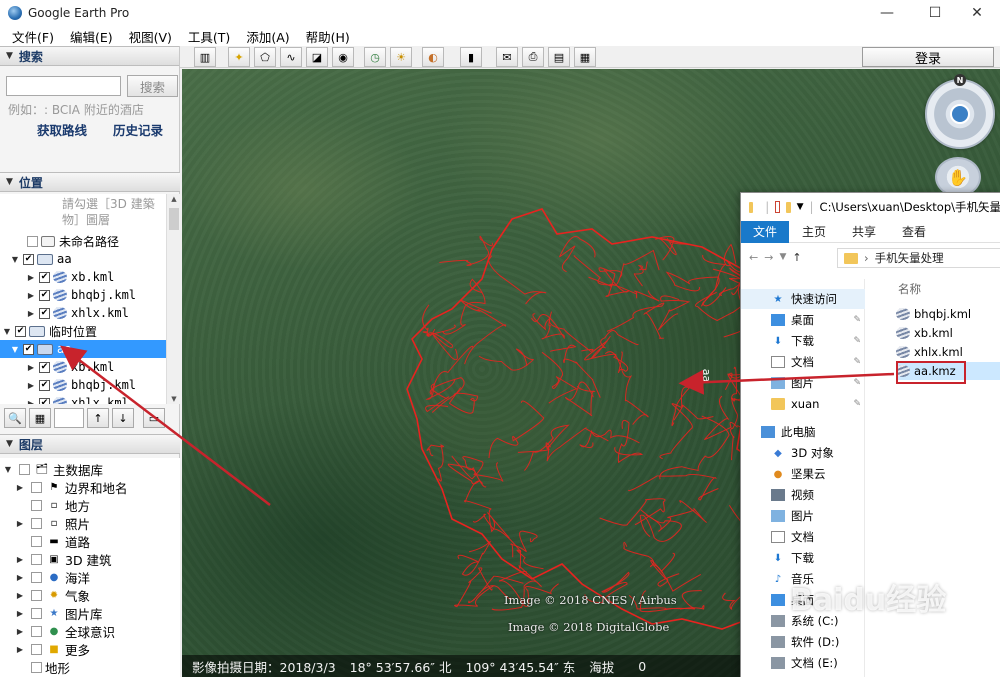 The width and height of the screenshot is (1000, 677). Describe the element at coordinates (753, 257) in the screenshot. I see `back-arrow-icon: ←` at that location.